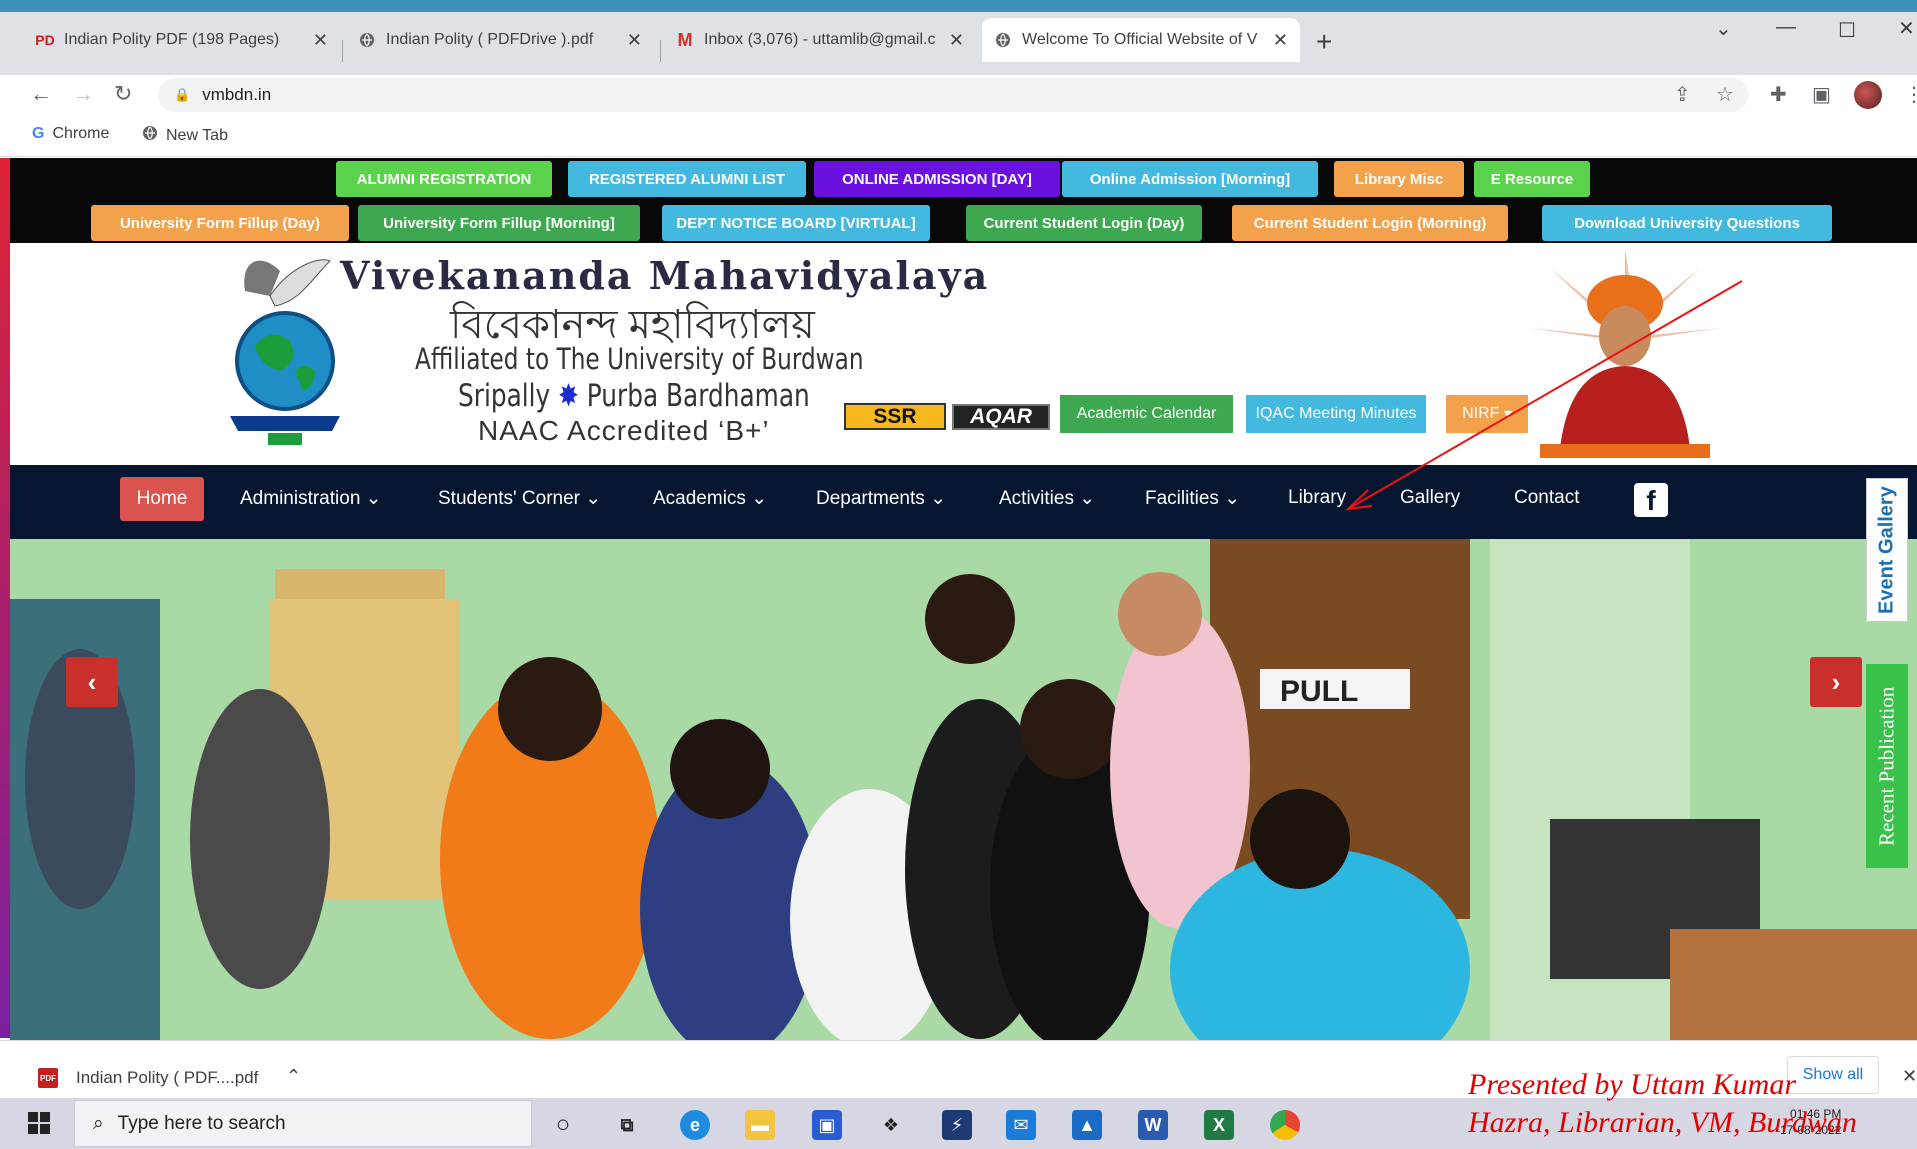 The height and width of the screenshot is (1149, 1917). Describe the element at coordinates (1324, 42) in the screenshot. I see `new-tab-icon: +` at that location.